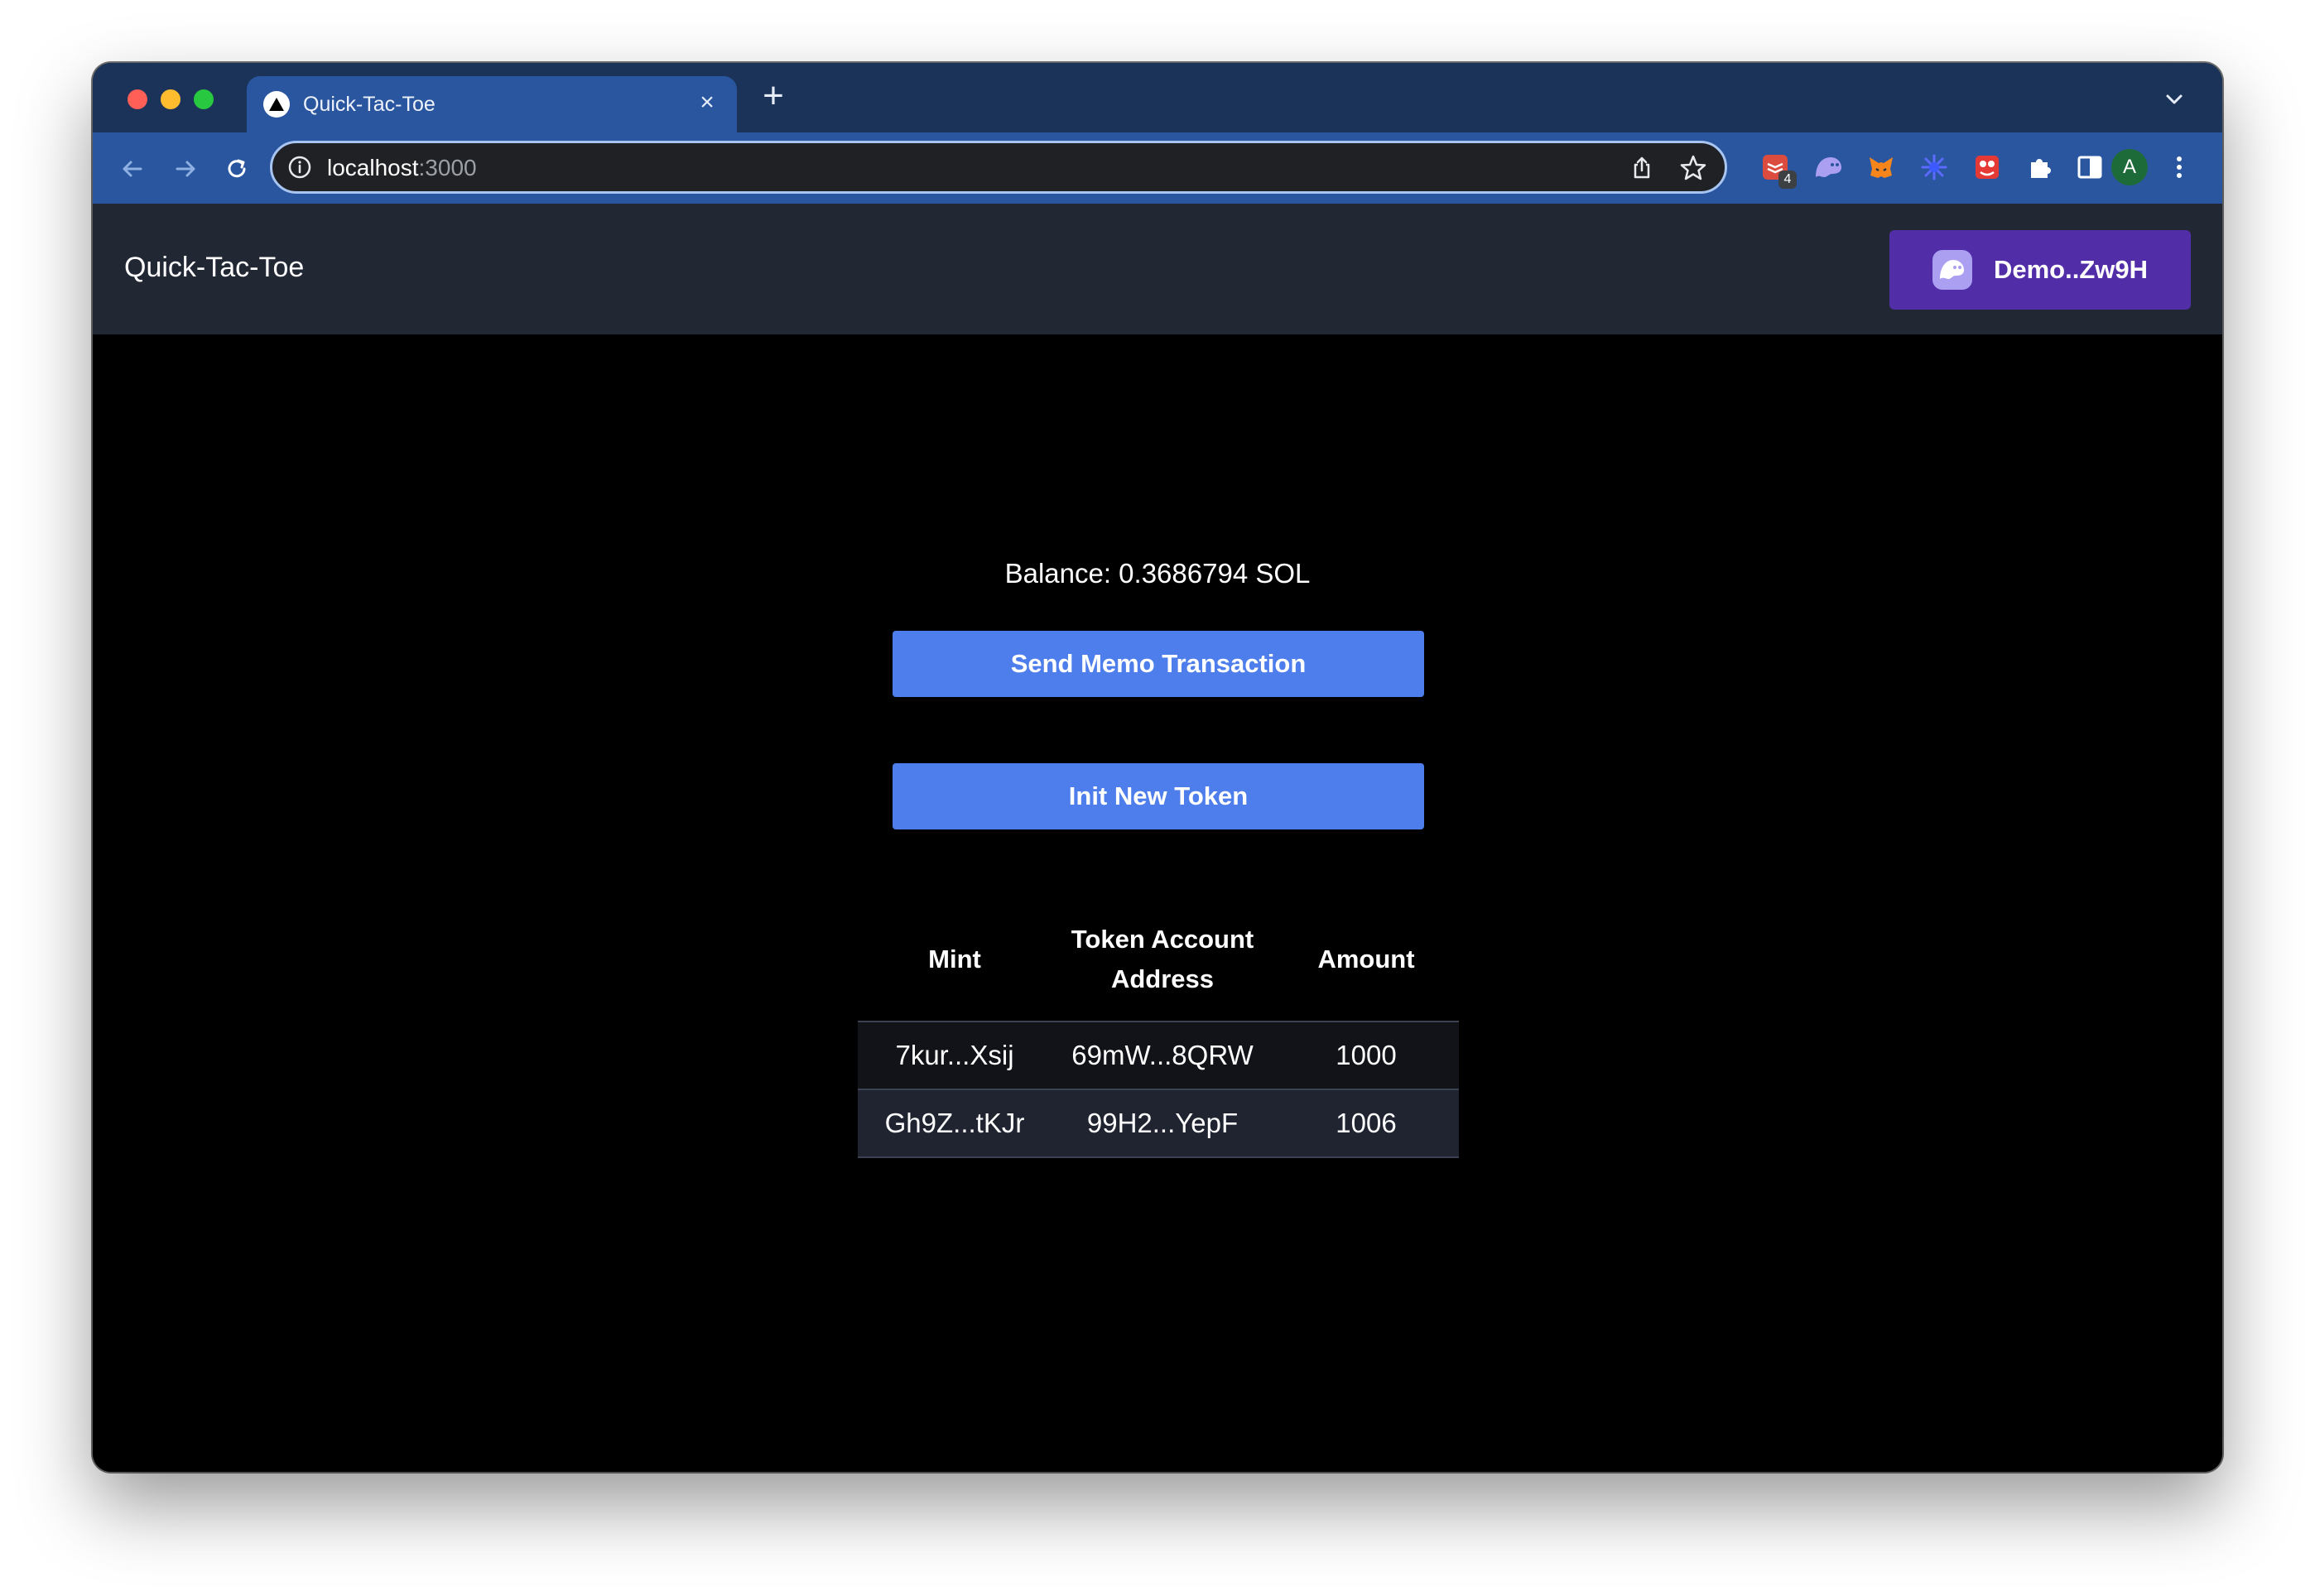 This screenshot has width=2315, height=1596. I want to click on cell-amount: 1000, so click(1366, 1056).